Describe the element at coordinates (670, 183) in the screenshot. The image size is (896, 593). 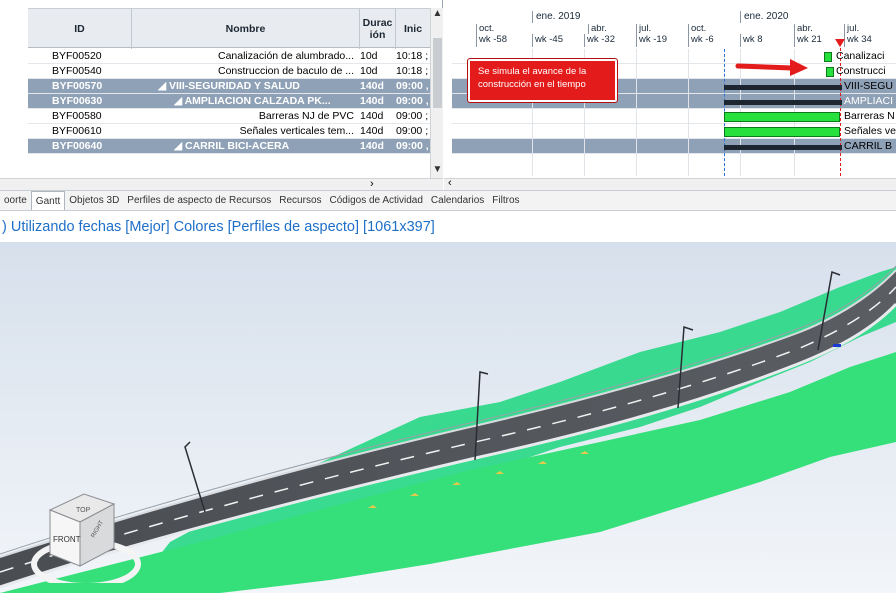
I see `gantt-horizontal-scrollbar: ‹` at that location.